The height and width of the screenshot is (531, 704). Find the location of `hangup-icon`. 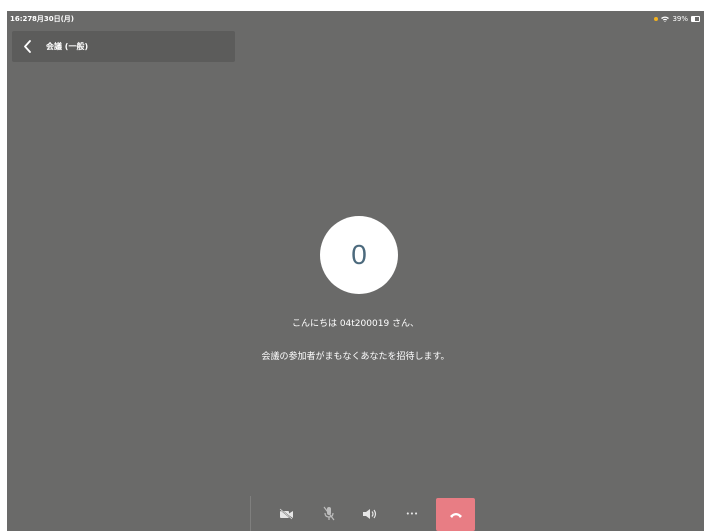

hangup-icon is located at coordinates (455, 515).